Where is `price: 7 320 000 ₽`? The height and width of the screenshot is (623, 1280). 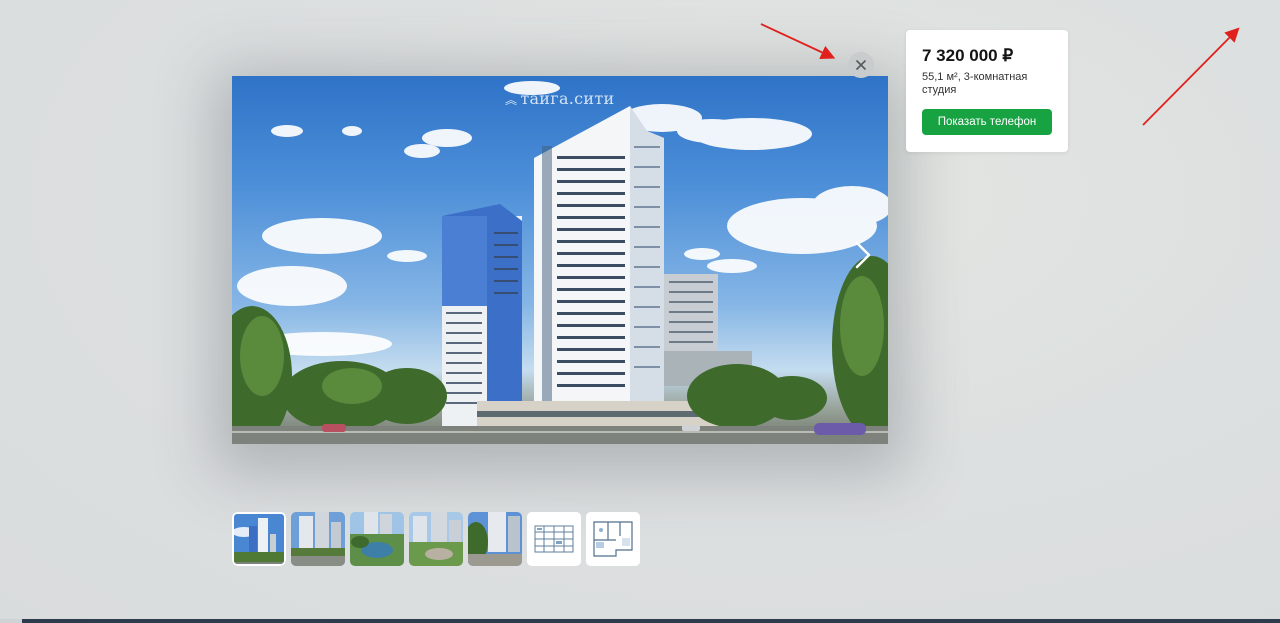 price: 7 320 000 ₽ is located at coordinates (968, 55).